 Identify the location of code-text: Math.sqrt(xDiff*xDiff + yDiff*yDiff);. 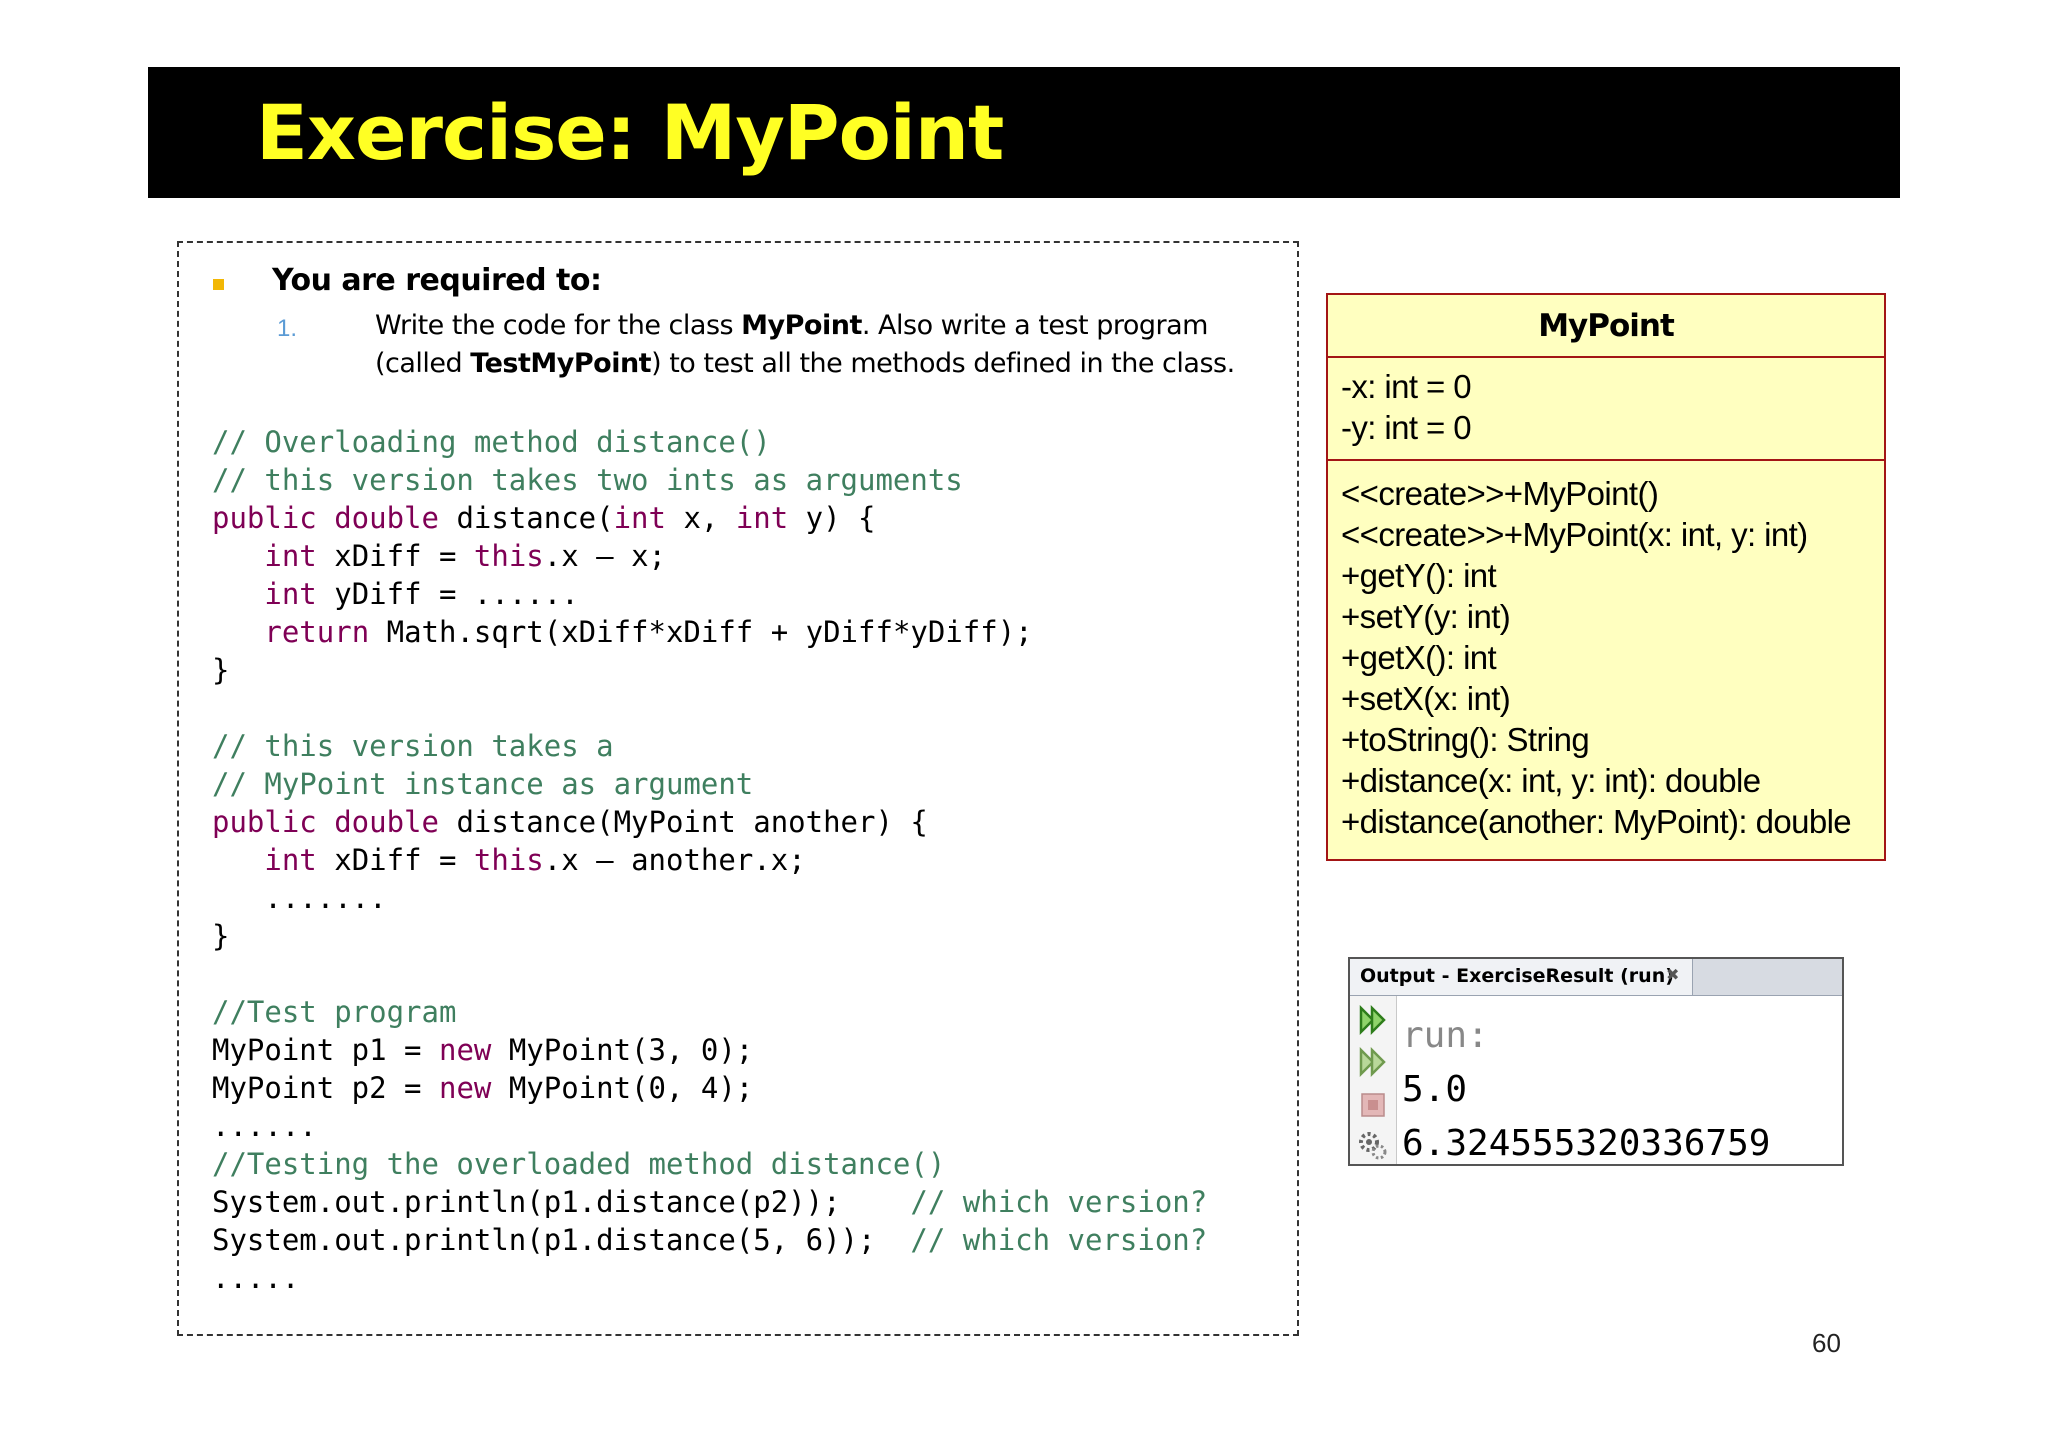
(701, 632).